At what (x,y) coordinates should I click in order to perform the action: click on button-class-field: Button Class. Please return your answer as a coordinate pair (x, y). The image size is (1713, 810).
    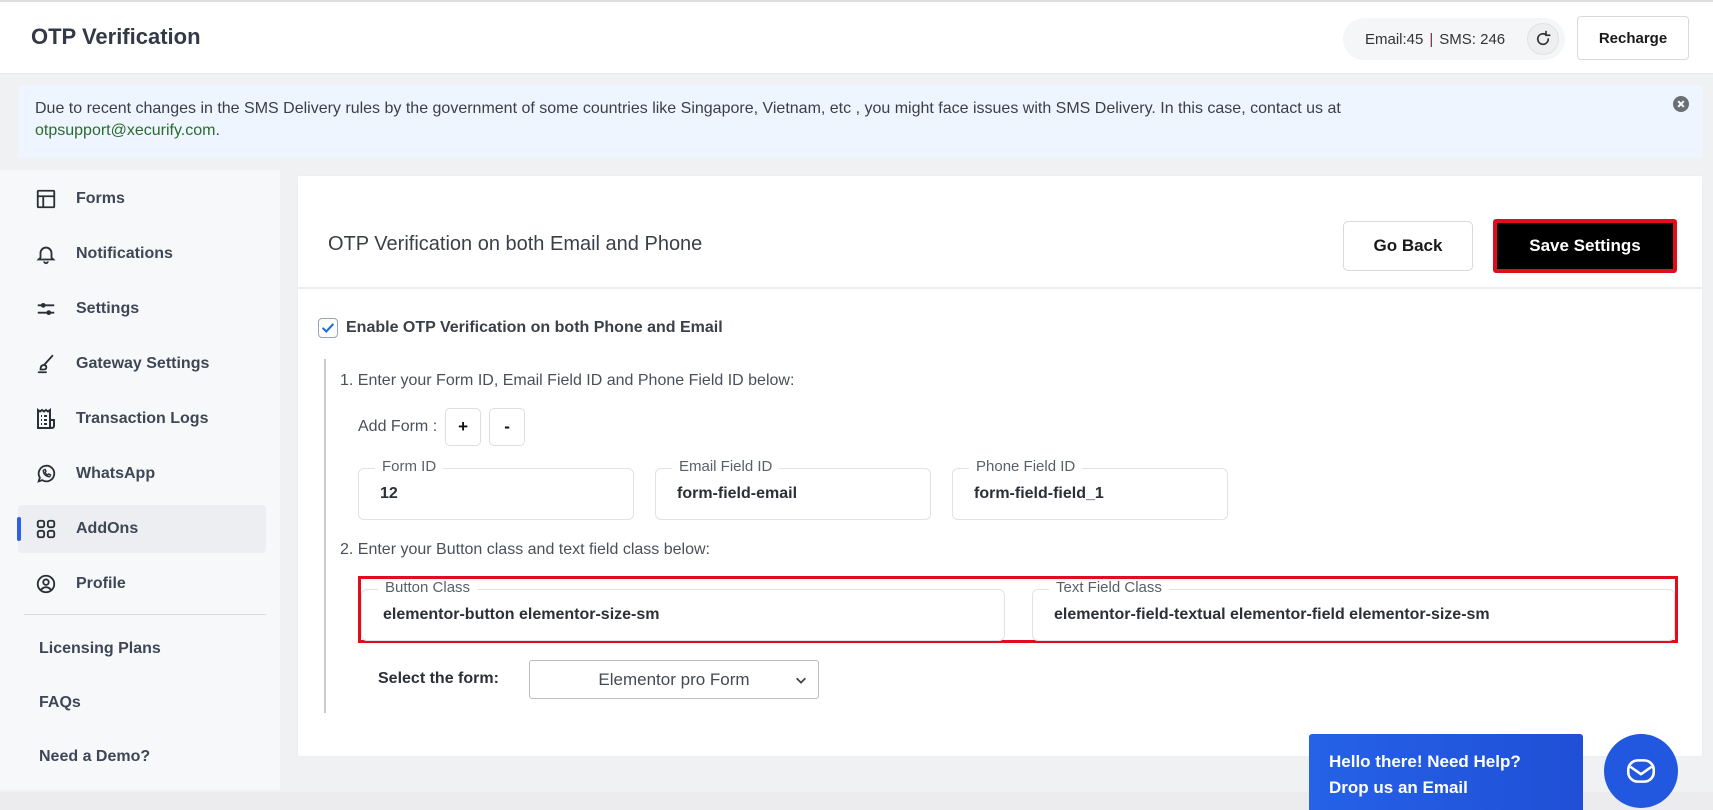
    Looking at the image, I should click on (683, 610).